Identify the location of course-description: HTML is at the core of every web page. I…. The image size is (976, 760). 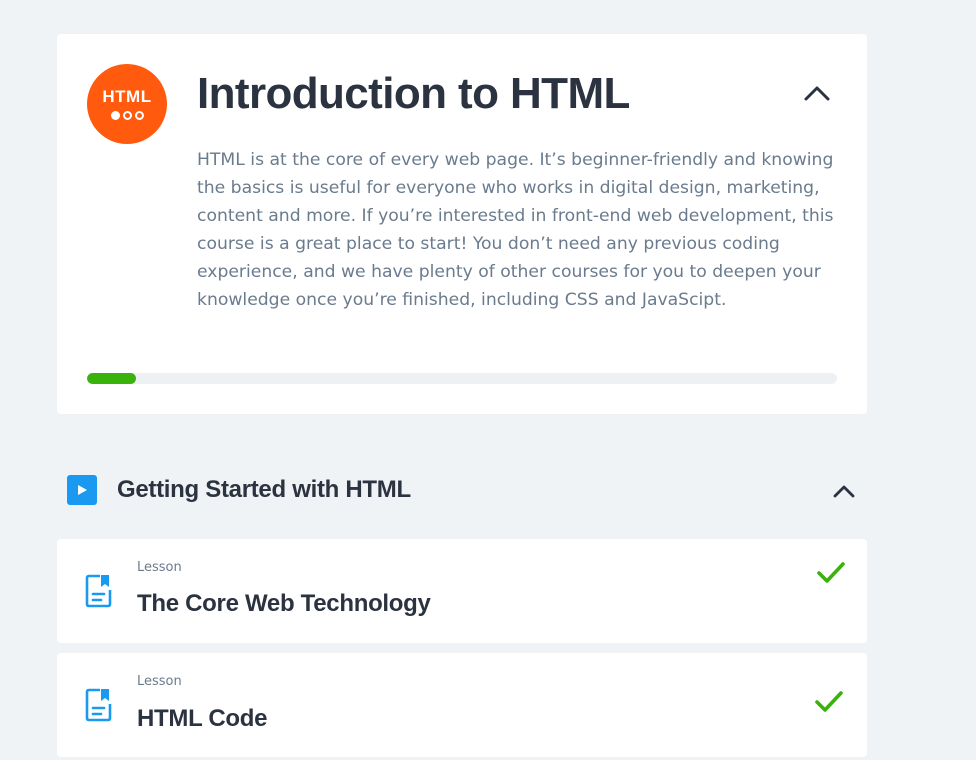
(515, 230).